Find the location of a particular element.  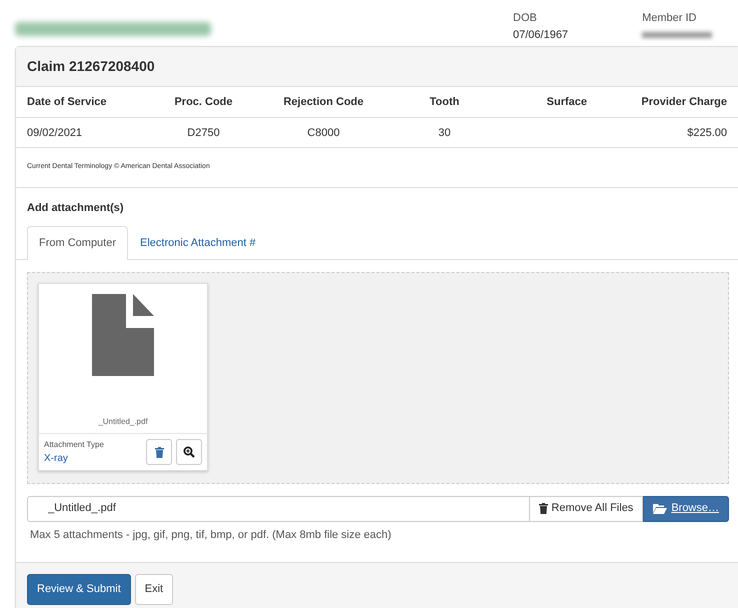

tab: Electronic Attachment # is located at coordinates (198, 243).